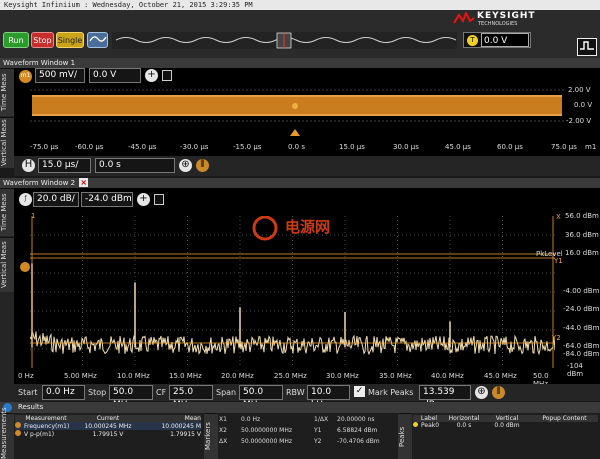  I want to click on peaks-header-row: Label Horizontal Vertical Popup Content, so click(505, 418).